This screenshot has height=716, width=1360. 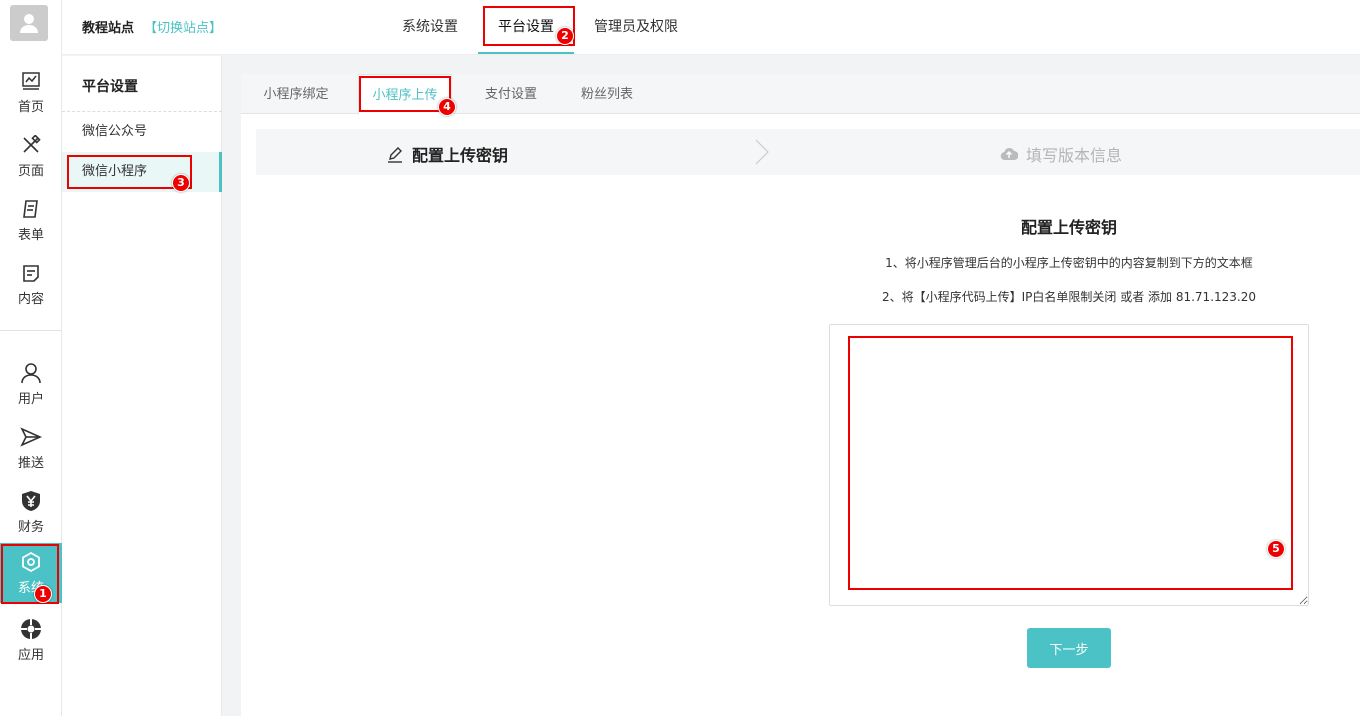 I want to click on active-nav-underline, so click(x=526, y=53).